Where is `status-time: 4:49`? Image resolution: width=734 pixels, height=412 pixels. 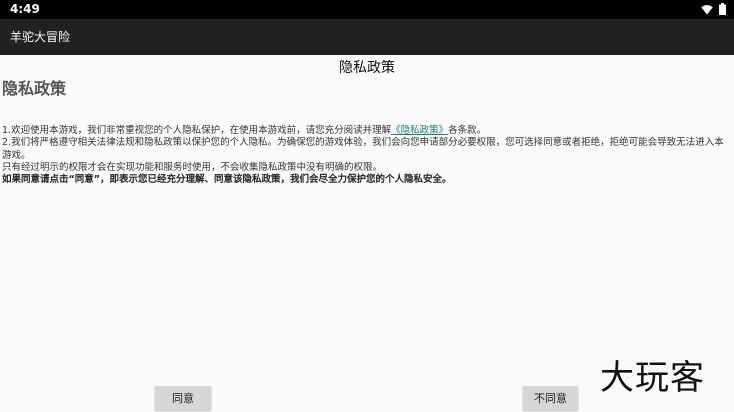
status-time: 4:49 is located at coordinates (25, 9).